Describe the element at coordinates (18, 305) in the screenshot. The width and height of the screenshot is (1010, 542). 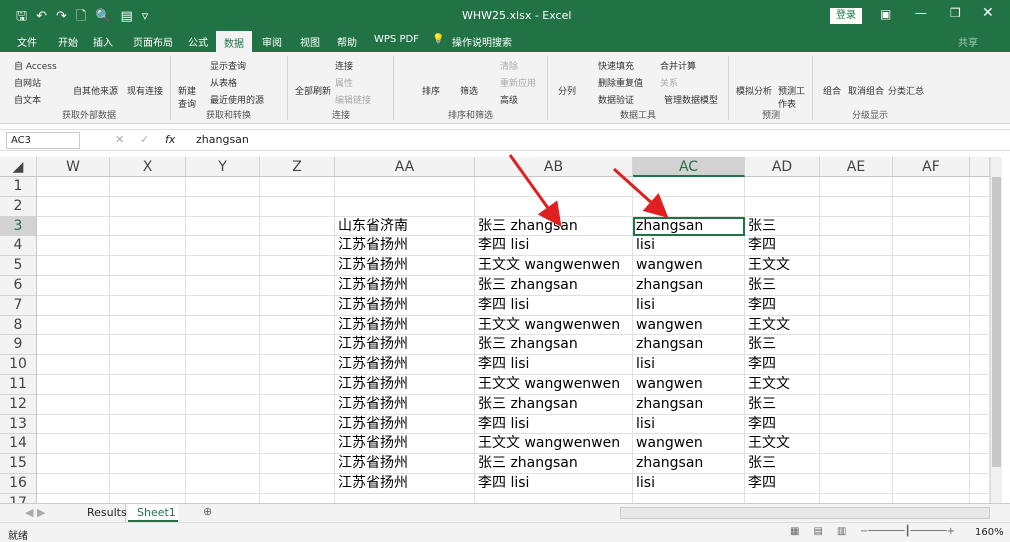
I see `row-header: 7` at that location.